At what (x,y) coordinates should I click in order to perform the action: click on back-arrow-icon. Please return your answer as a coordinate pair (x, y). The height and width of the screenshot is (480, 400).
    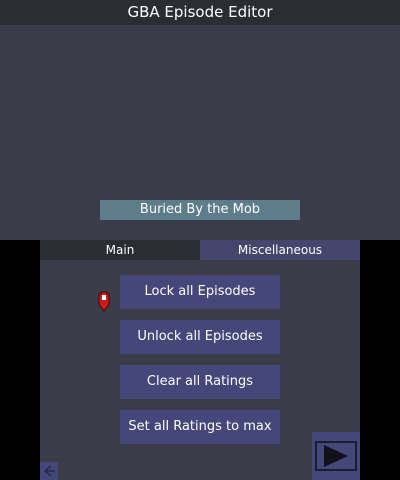
    Looking at the image, I should click on (49, 471).